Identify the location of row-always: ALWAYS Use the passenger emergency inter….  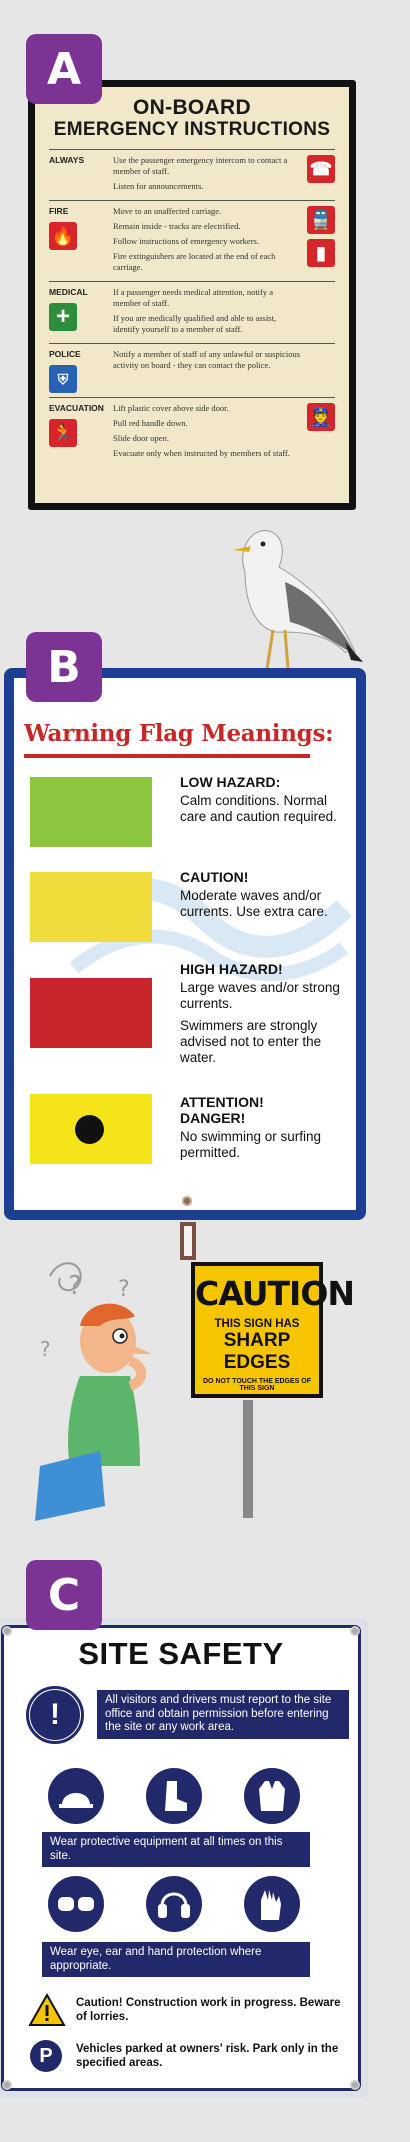
(192, 174).